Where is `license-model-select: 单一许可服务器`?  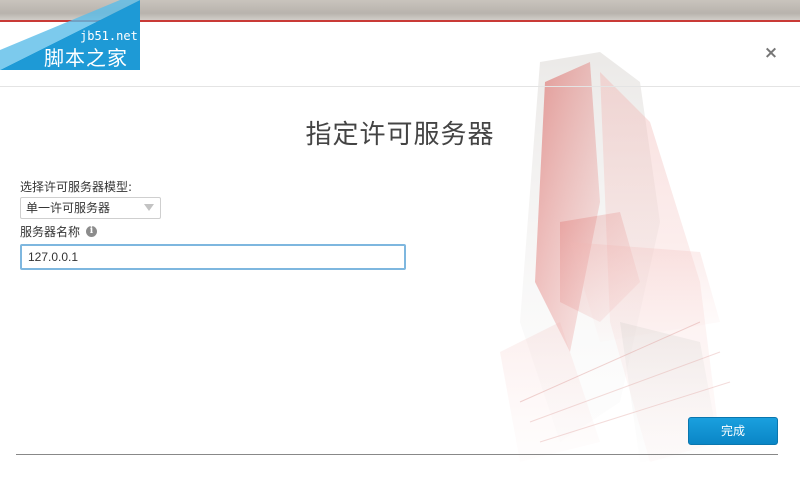 license-model-select: 单一许可服务器 is located at coordinates (90, 208).